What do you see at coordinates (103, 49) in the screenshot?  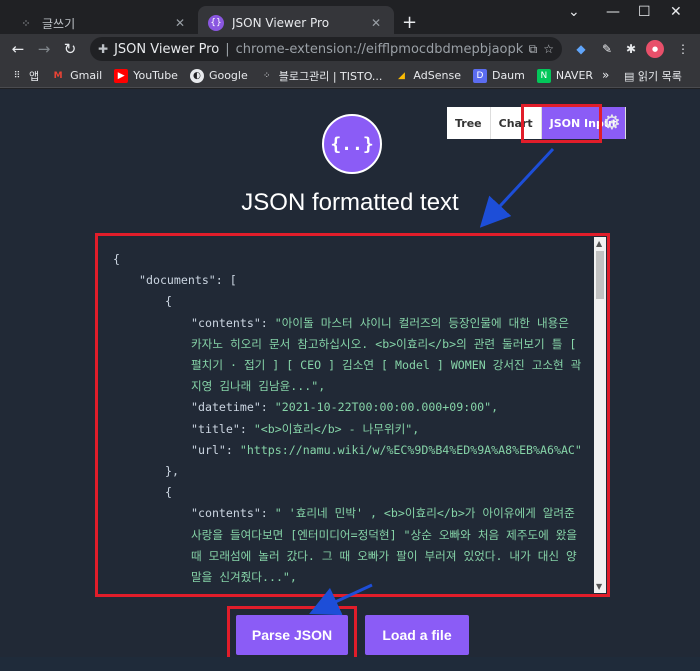 I see `extension-icon: ✚` at bounding box center [103, 49].